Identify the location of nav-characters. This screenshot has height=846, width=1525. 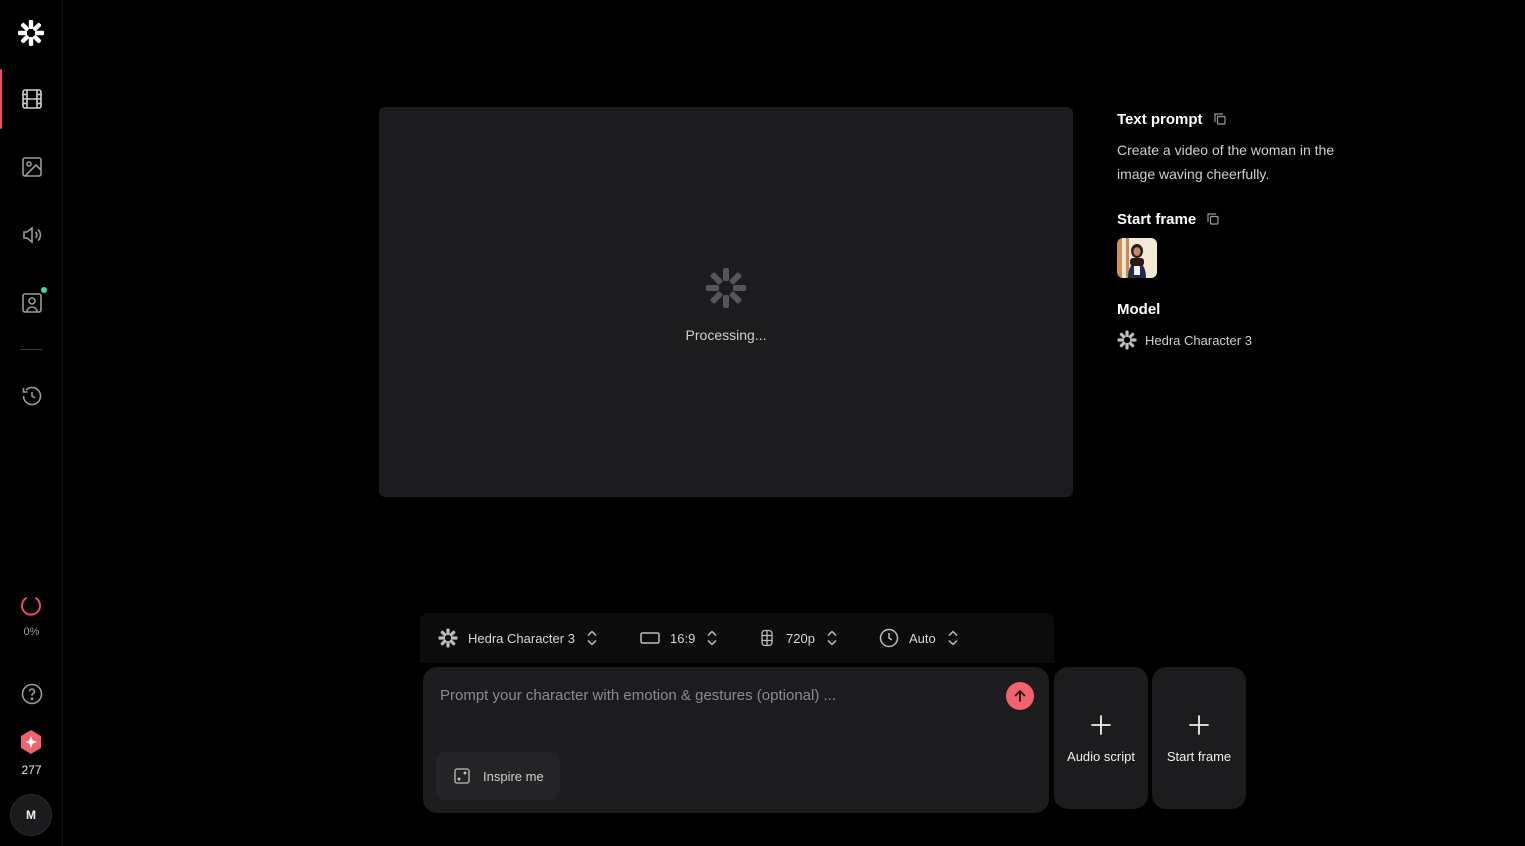
(31, 303).